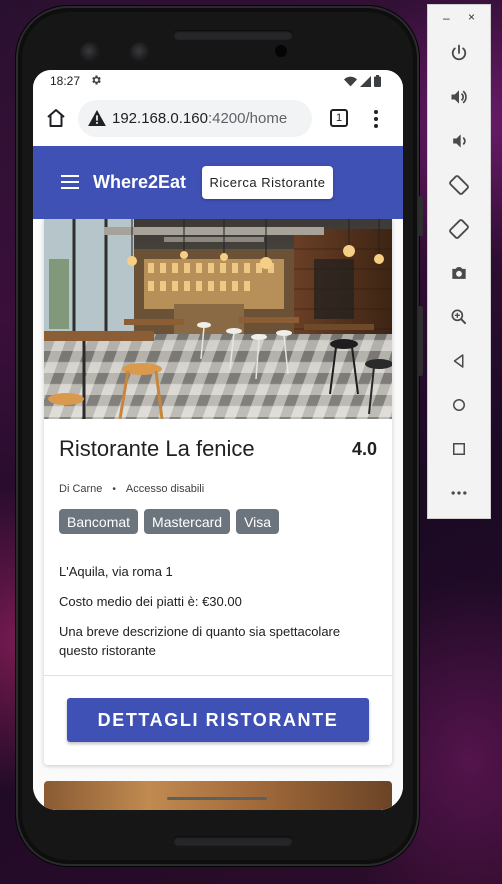 The width and height of the screenshot is (502, 884). Describe the element at coordinates (377, 81) in the screenshot. I see `battery-icon` at that location.